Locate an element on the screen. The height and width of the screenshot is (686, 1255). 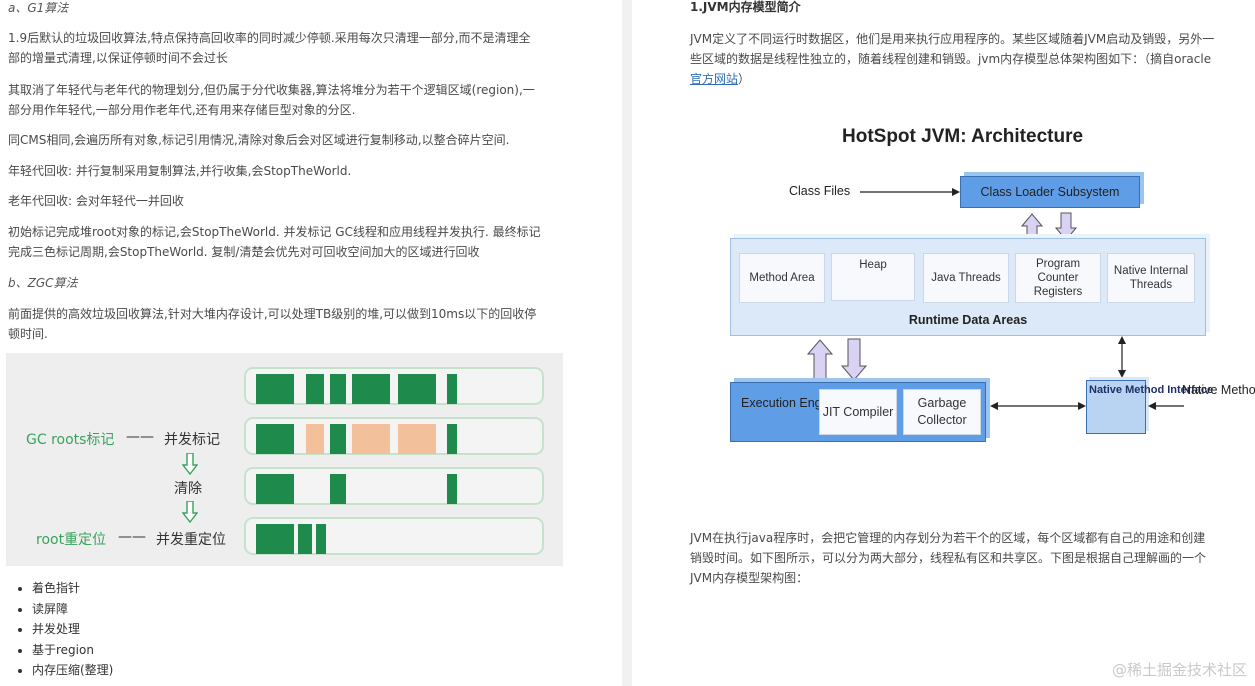
paragraph-line: 部分用作年轻代,一部分用作老年代,还有用来存储巨型对象的分区. is located at coordinates (182, 110).